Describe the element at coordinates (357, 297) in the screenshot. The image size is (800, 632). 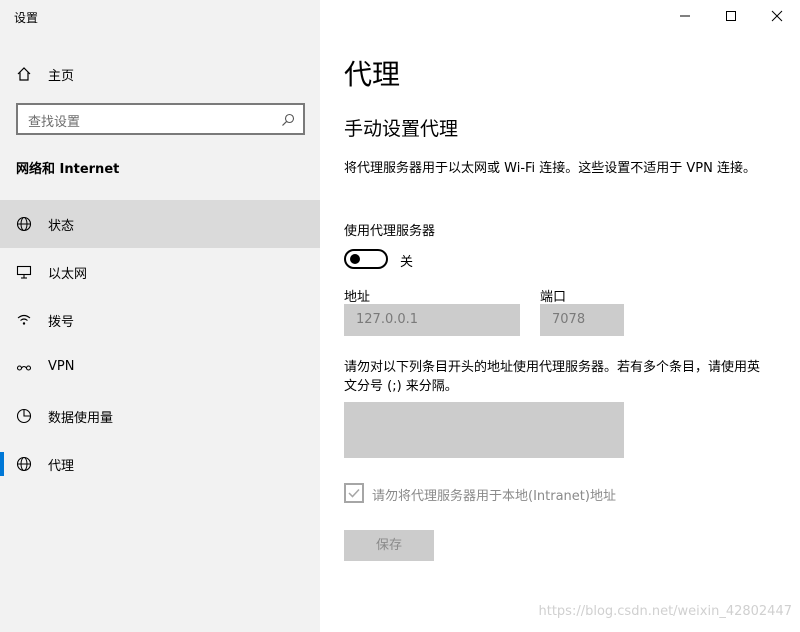
I see `address-label: 地址` at that location.